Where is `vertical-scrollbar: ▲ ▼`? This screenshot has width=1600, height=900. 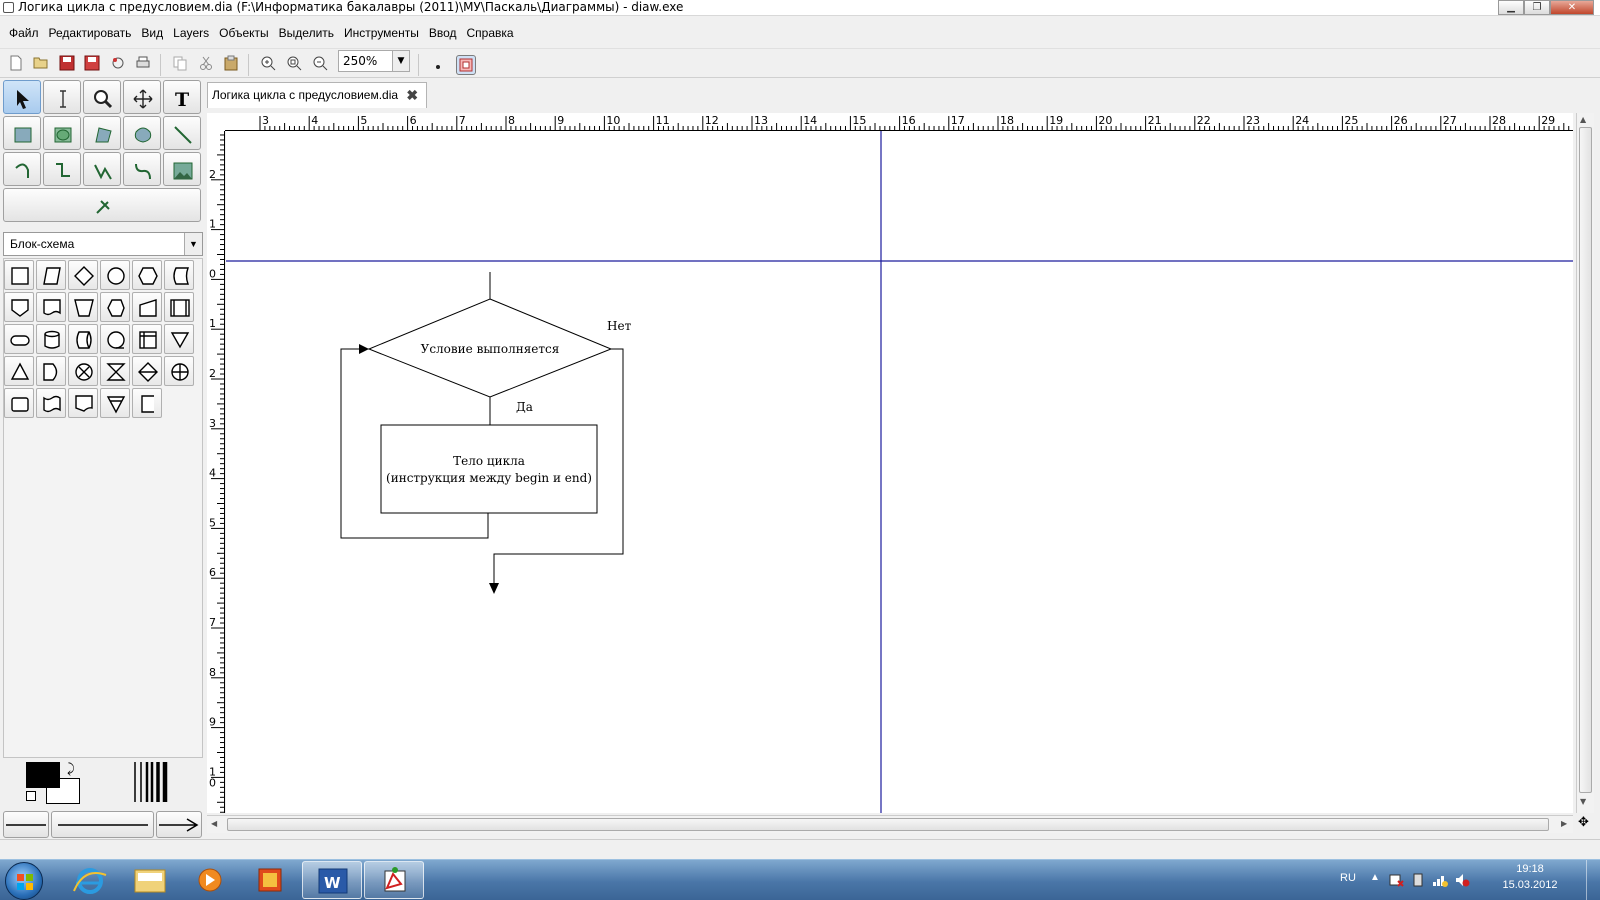
vertical-scrollbar: ▲ ▼ is located at coordinates (1585, 463).